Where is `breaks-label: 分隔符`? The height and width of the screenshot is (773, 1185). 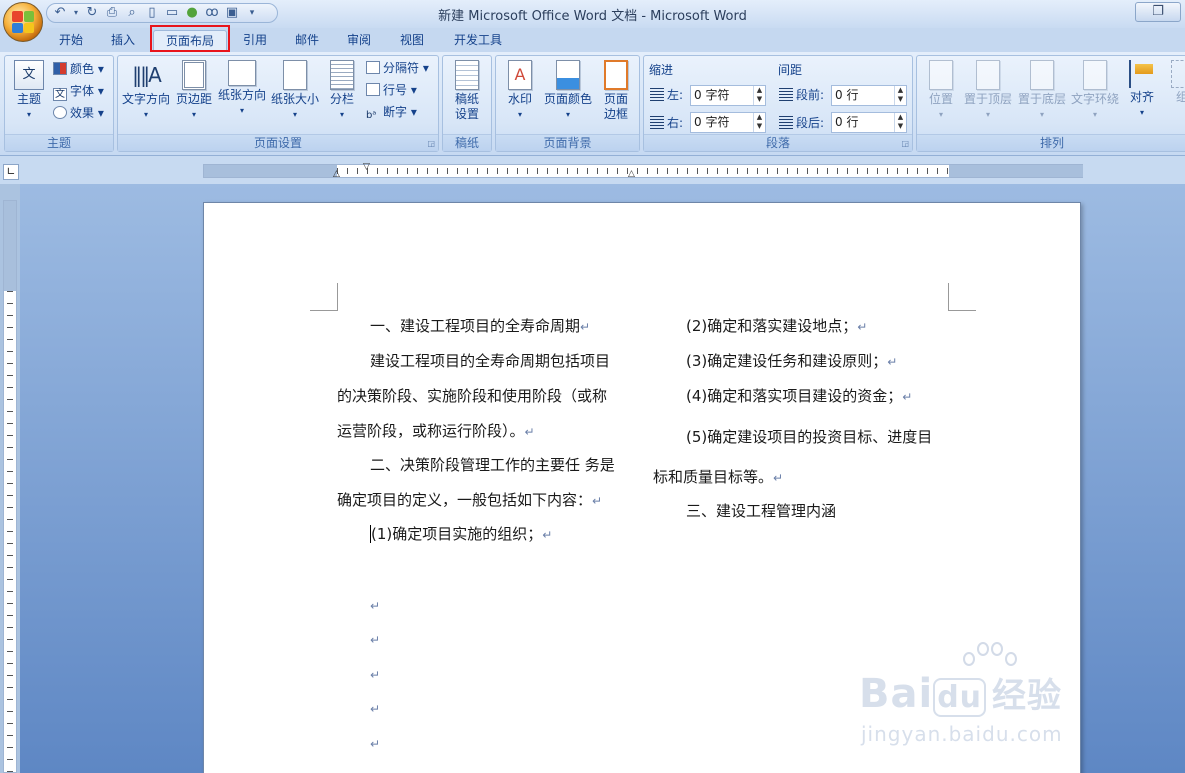 breaks-label: 分隔符 is located at coordinates (401, 68).